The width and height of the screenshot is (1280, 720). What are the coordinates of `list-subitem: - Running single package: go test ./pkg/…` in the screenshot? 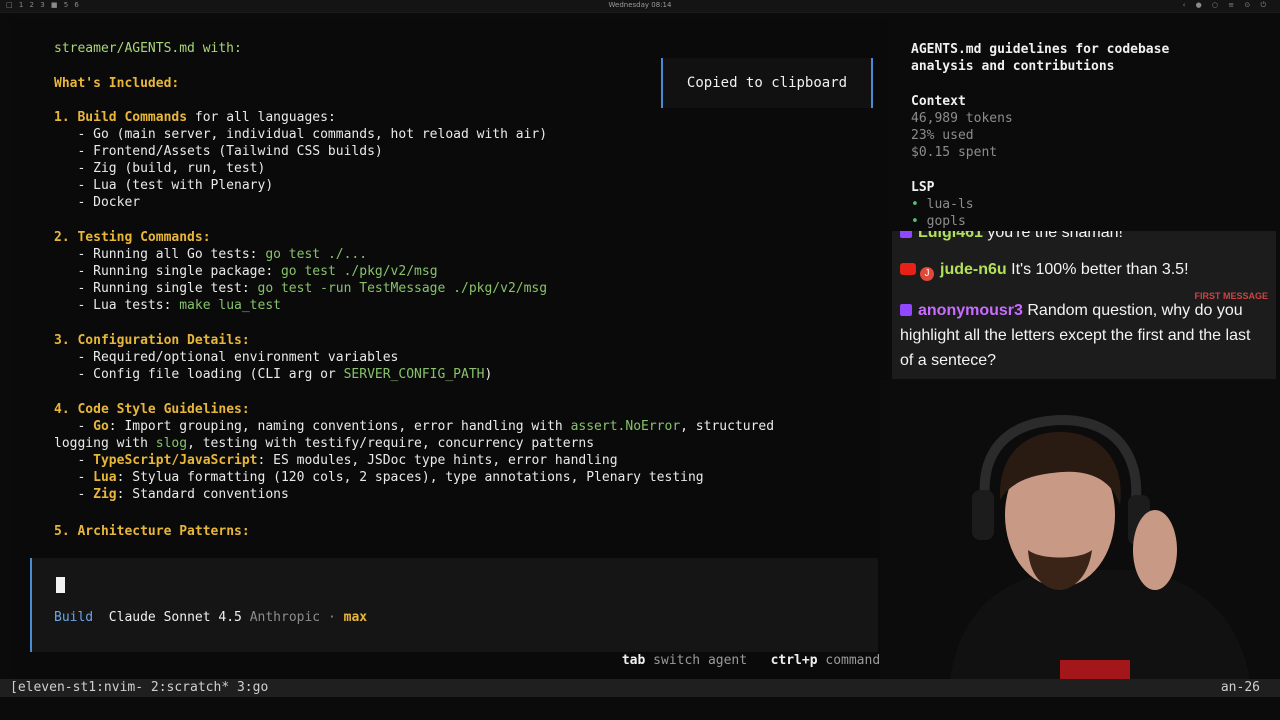 It's located at (246, 271).